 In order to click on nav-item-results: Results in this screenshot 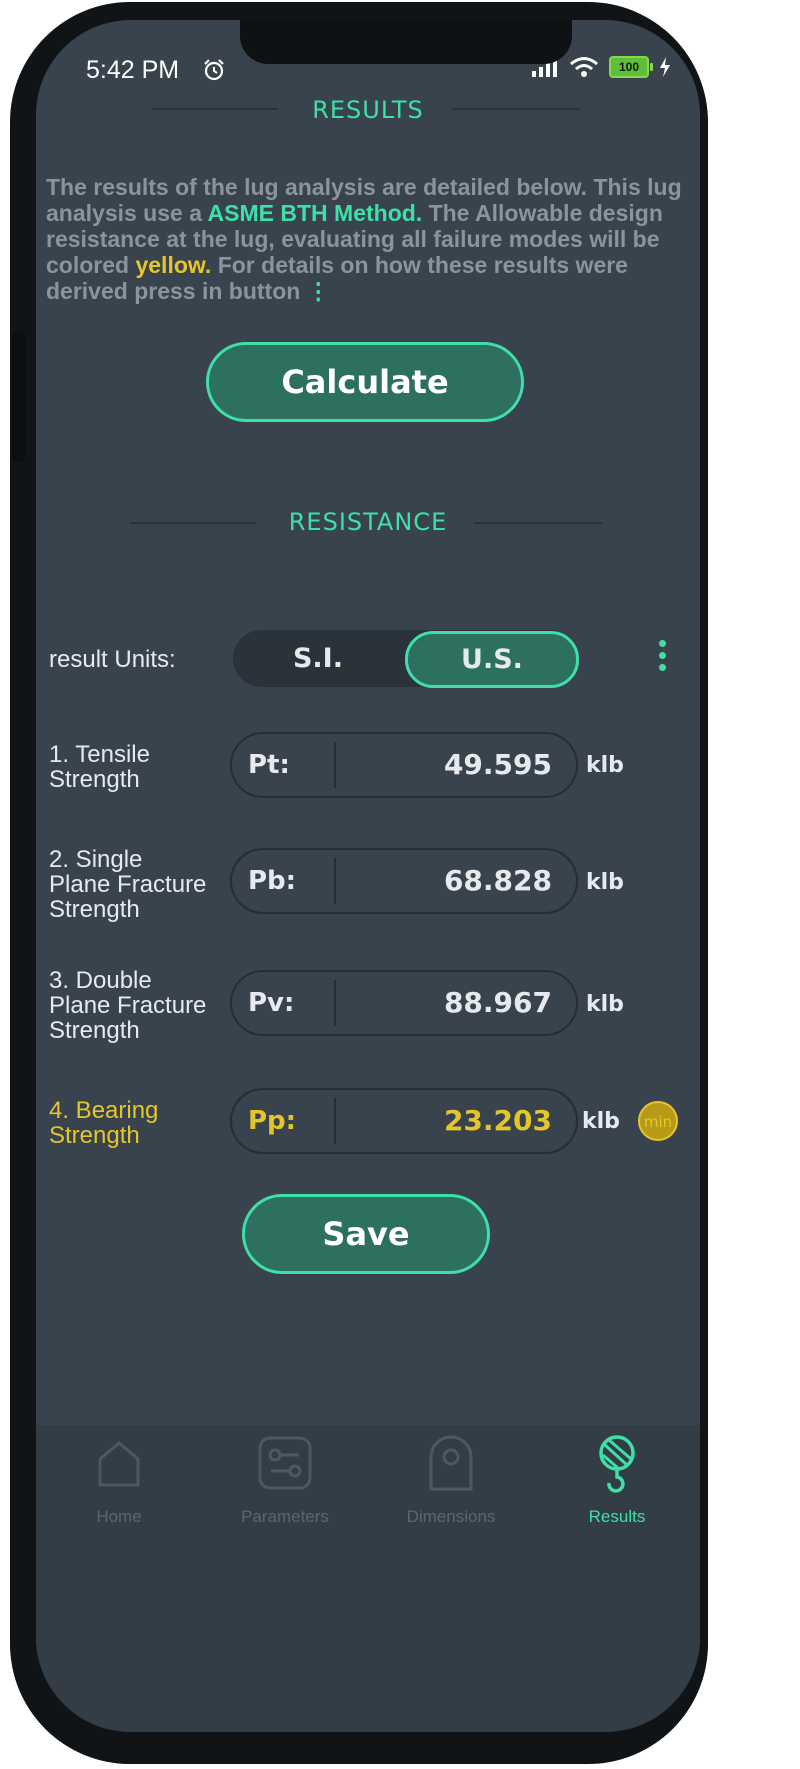, I will do `click(617, 1480)`.